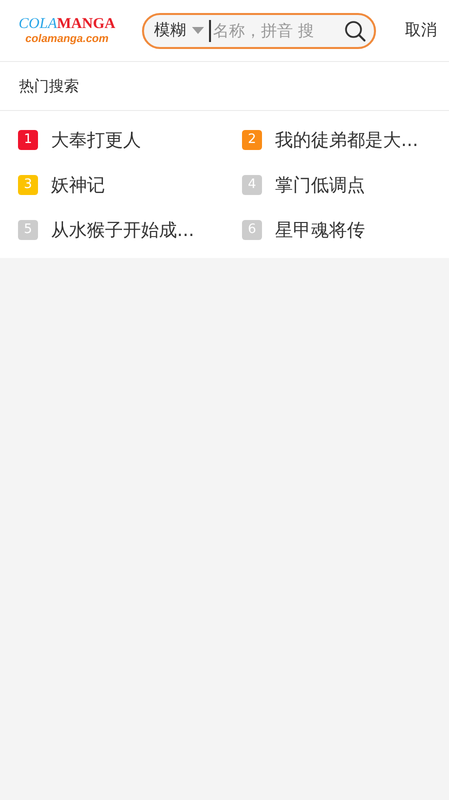 The image size is (449, 800). I want to click on section-title: 热门搜索, so click(49, 86).